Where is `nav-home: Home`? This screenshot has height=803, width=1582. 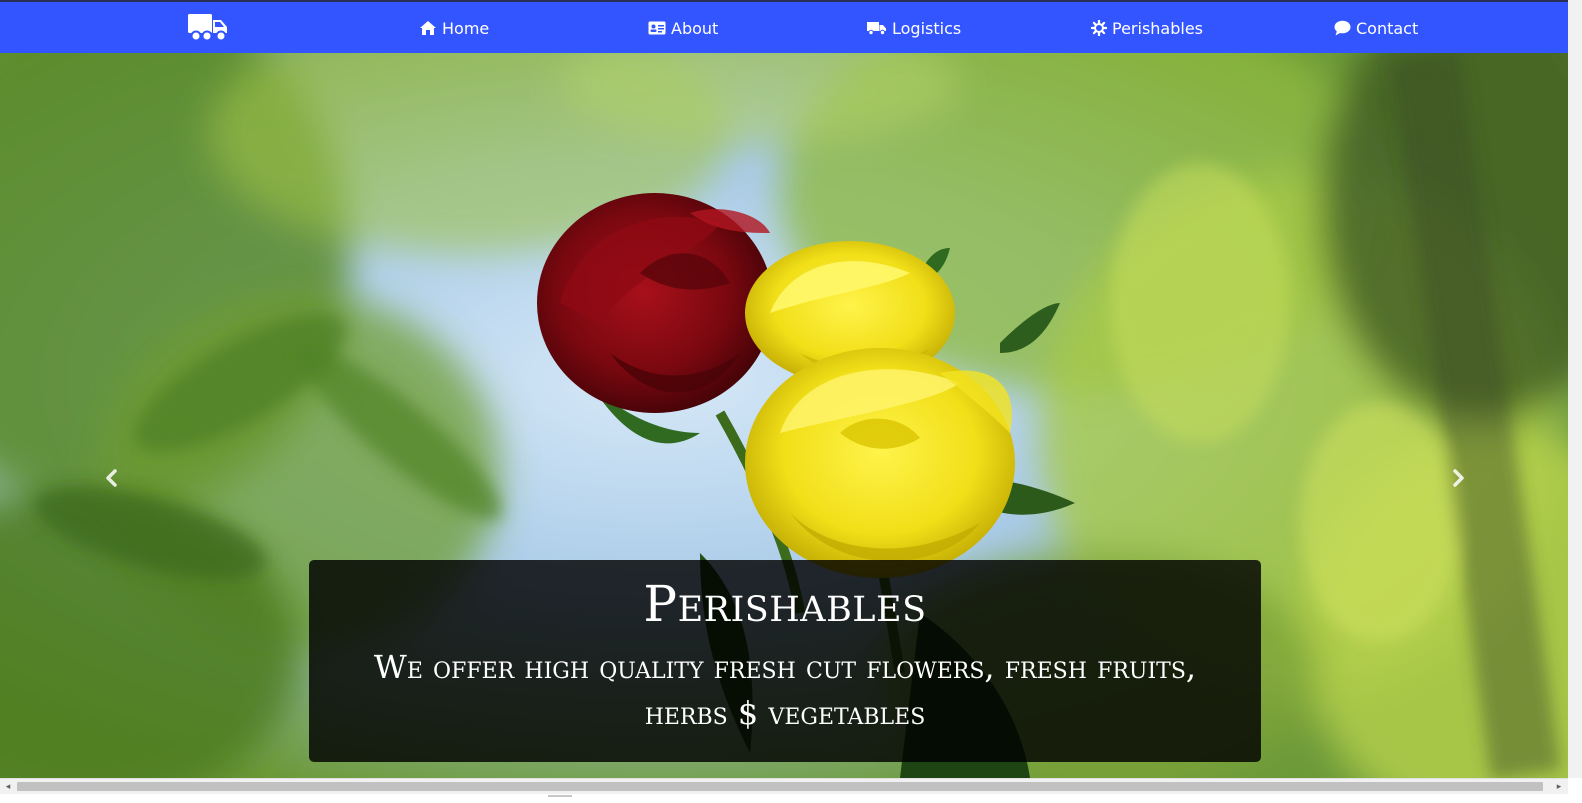
nav-home: Home is located at coordinates (454, 28).